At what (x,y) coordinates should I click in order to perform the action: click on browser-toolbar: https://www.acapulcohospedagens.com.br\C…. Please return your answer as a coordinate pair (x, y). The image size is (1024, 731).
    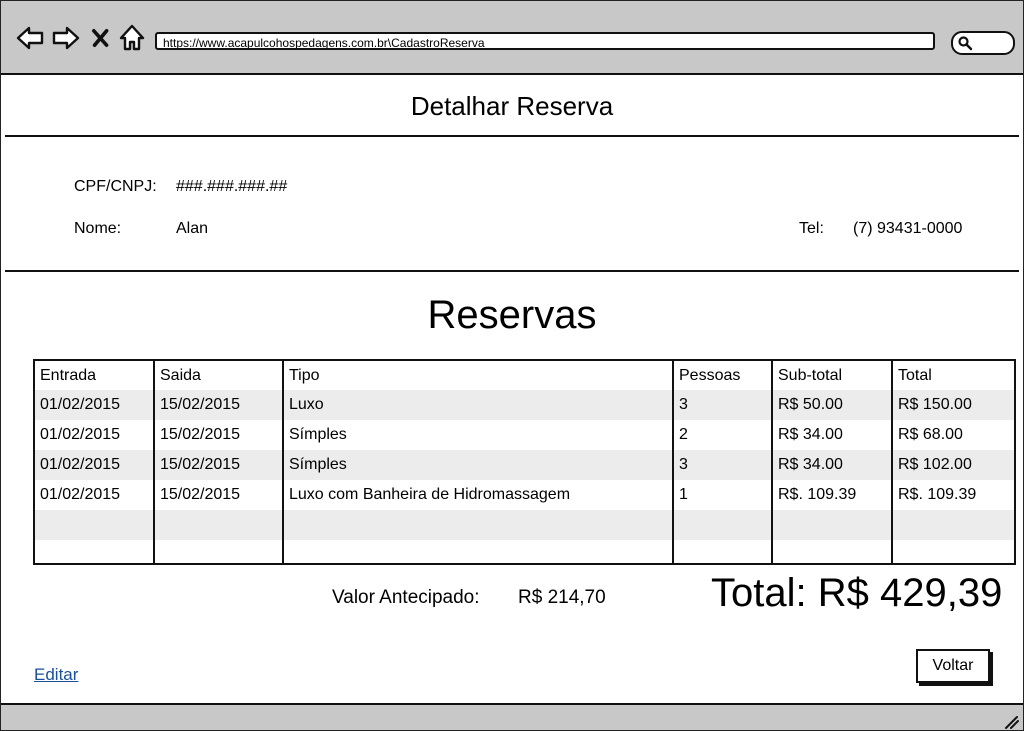
    Looking at the image, I should click on (512, 38).